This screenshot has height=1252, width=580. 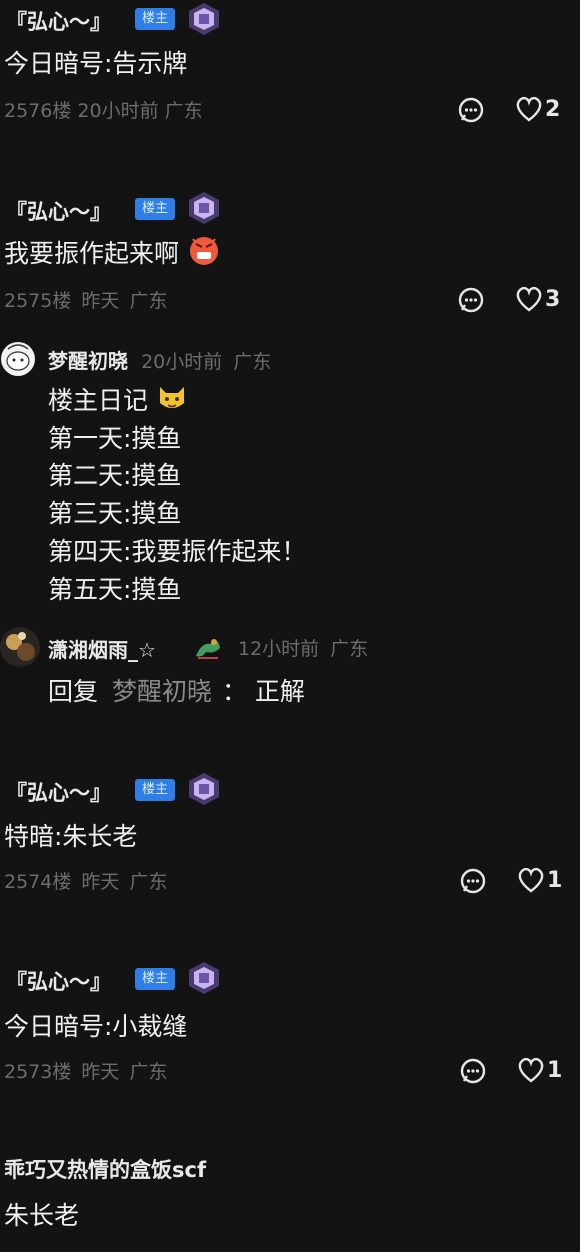 I want to click on like-button: 2, so click(x=537, y=109).